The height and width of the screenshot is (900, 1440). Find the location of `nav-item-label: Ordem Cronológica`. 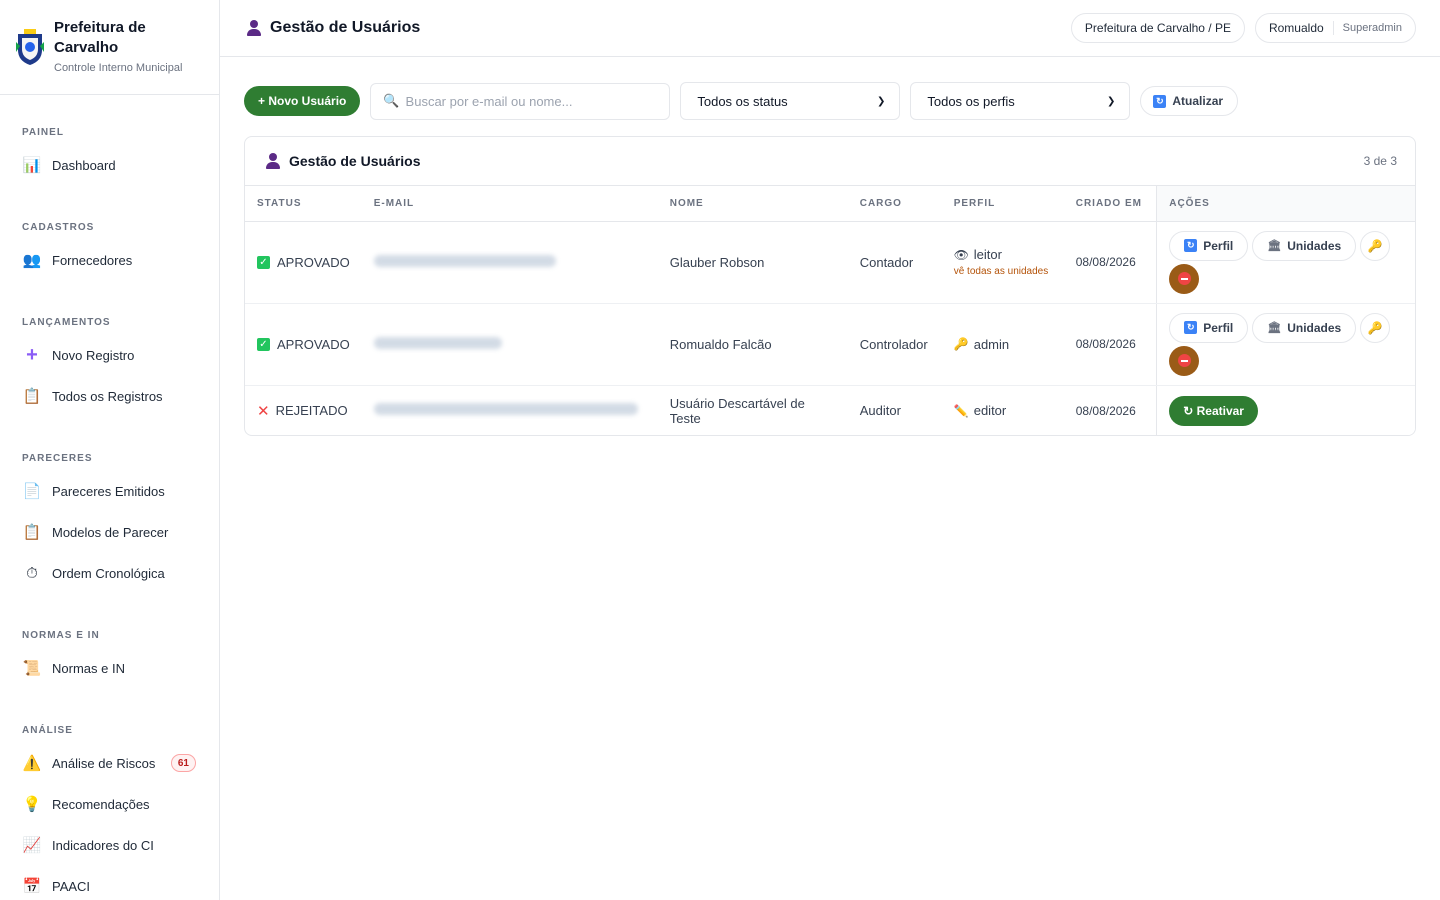

nav-item-label: Ordem Cronológica is located at coordinates (108, 573).